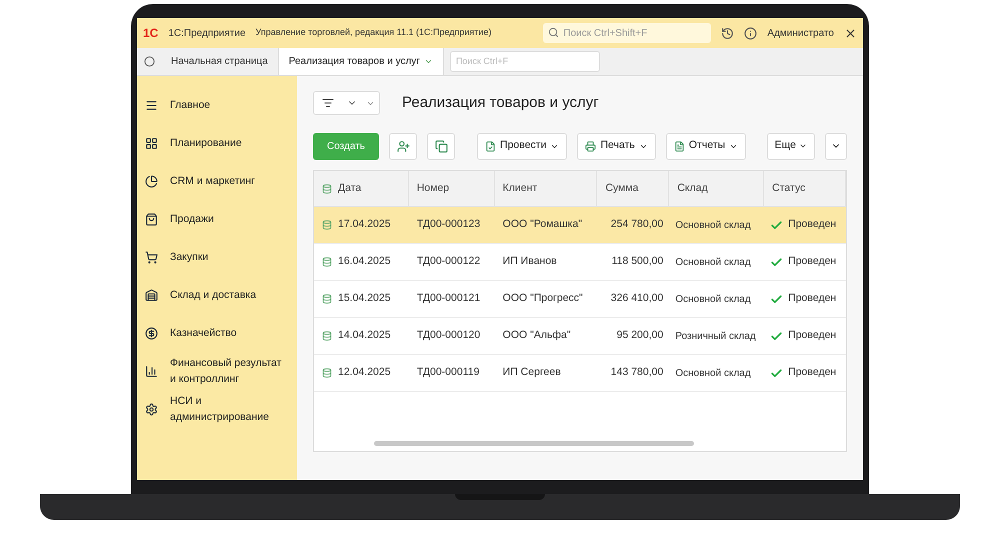 Image resolution: width=1000 pixels, height=539 pixels. What do you see at coordinates (640, 336) in the screenshot?
I see `table-cell-text: 95 200,00` at bounding box center [640, 336].